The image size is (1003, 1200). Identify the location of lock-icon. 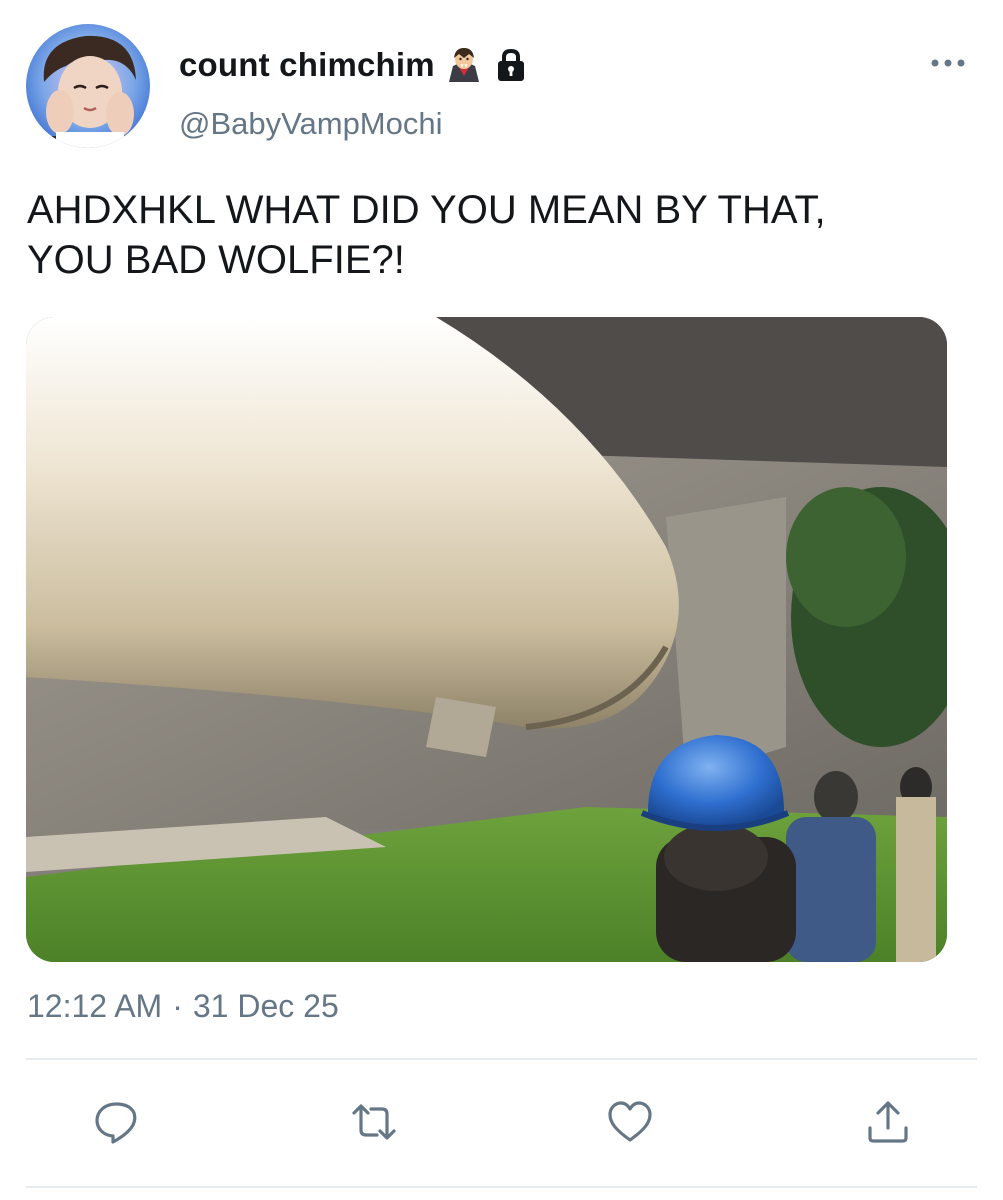
(511, 65).